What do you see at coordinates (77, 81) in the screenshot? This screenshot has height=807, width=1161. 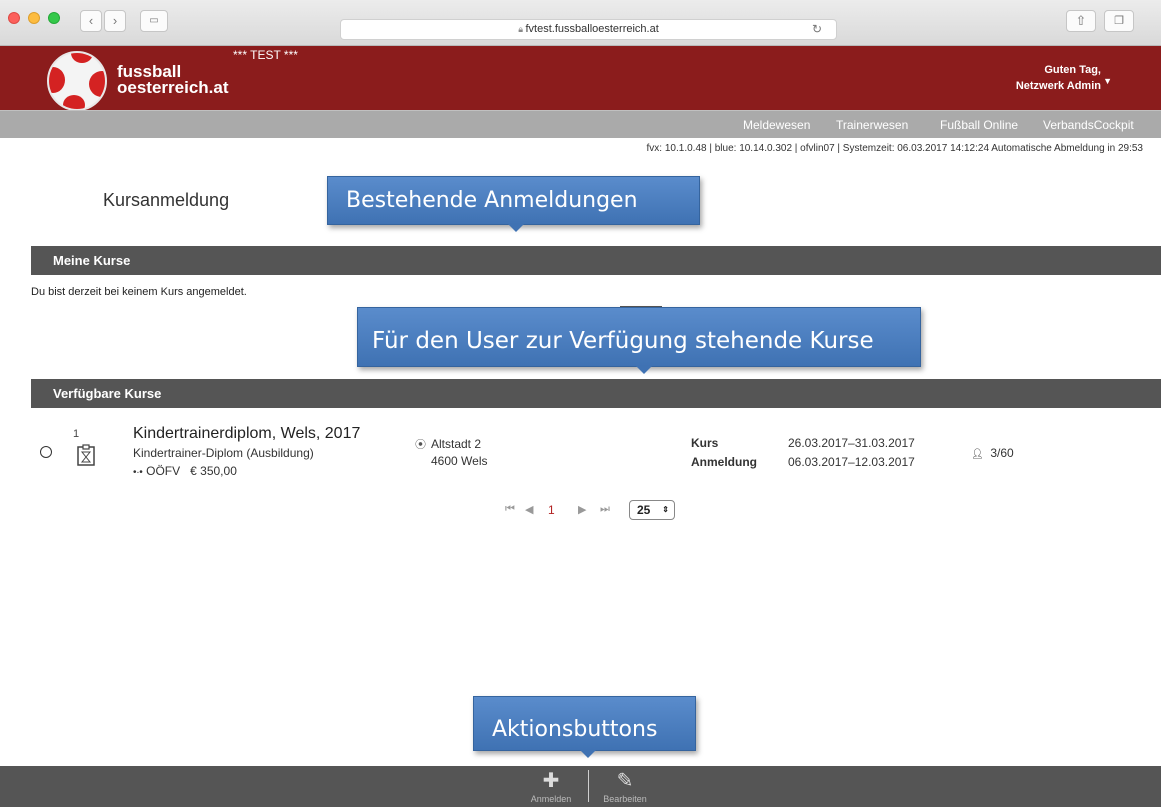 I see `logo-icon` at bounding box center [77, 81].